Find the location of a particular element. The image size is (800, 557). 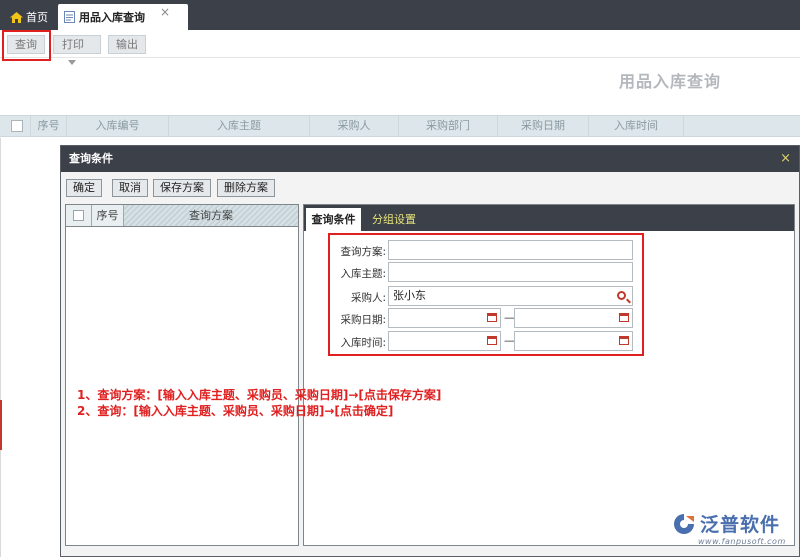

instruction-note-1: 1、查询方案：[输入入库主题、采购员、采购日期]→[点击保存方案] is located at coordinates (259, 395).